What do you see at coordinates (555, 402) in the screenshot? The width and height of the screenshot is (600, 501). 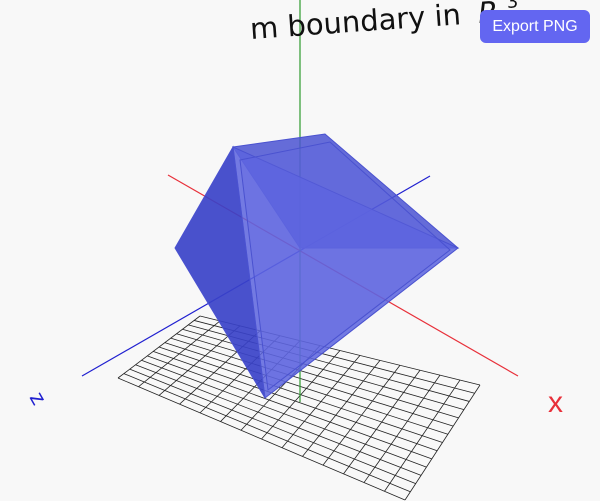 I see `x-axis-label: x` at bounding box center [555, 402].